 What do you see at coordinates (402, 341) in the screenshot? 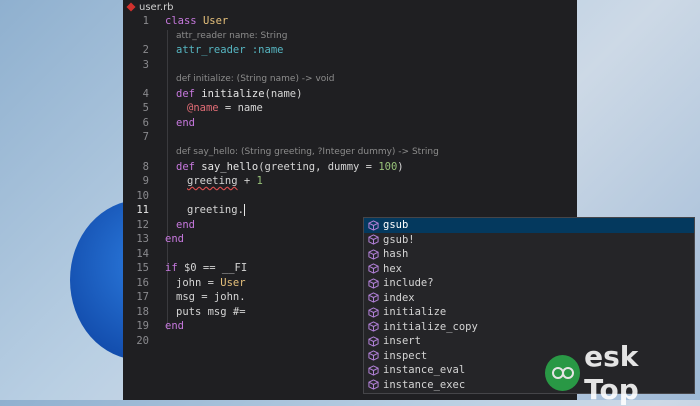
I see `suggestion-label: insert` at bounding box center [402, 341].